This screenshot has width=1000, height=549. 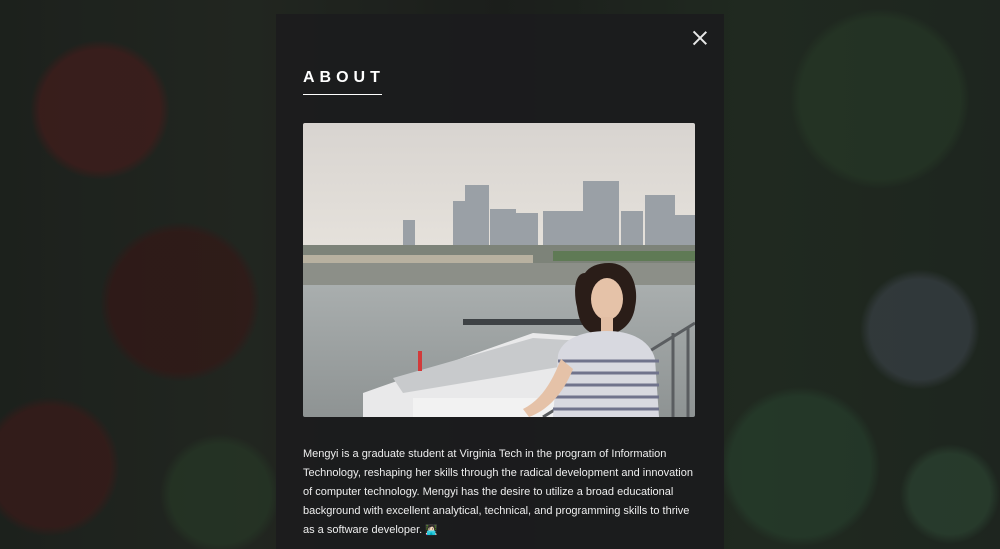 What do you see at coordinates (431, 530) in the screenshot?
I see `developer-emoji-icon: 👩🏻‍💻` at bounding box center [431, 530].